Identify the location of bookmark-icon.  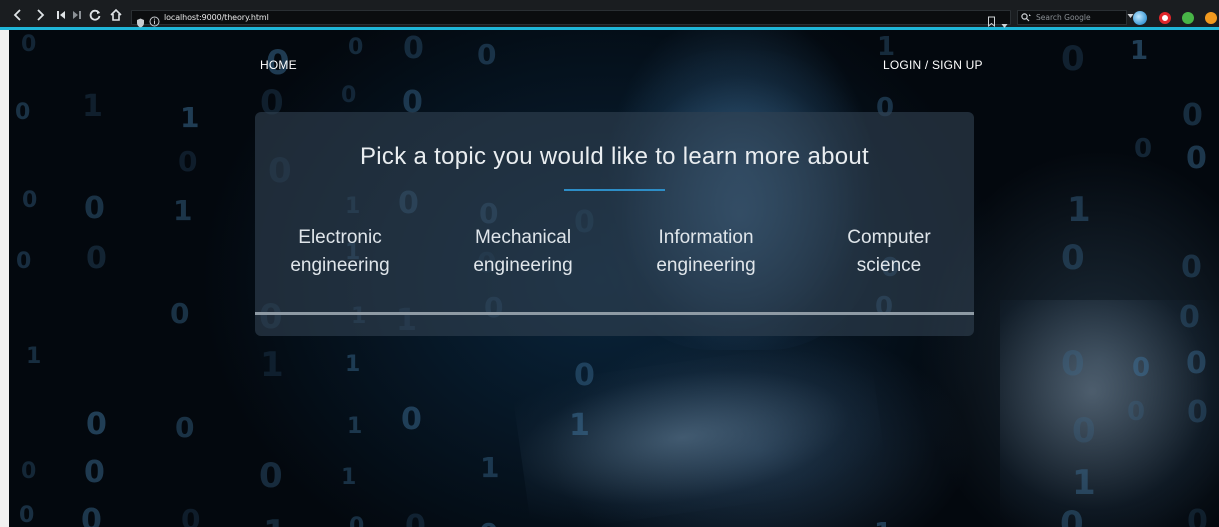
(991, 21).